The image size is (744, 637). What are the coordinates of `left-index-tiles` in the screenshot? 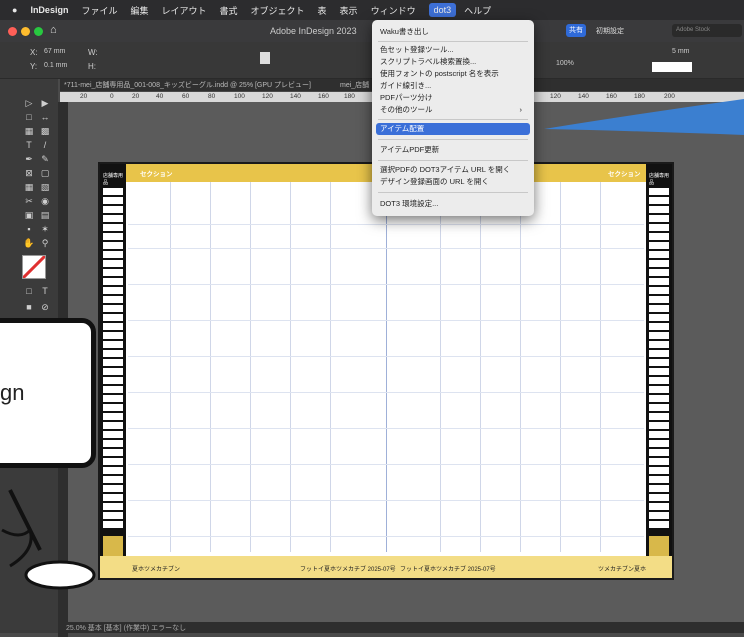 It's located at (113, 358).